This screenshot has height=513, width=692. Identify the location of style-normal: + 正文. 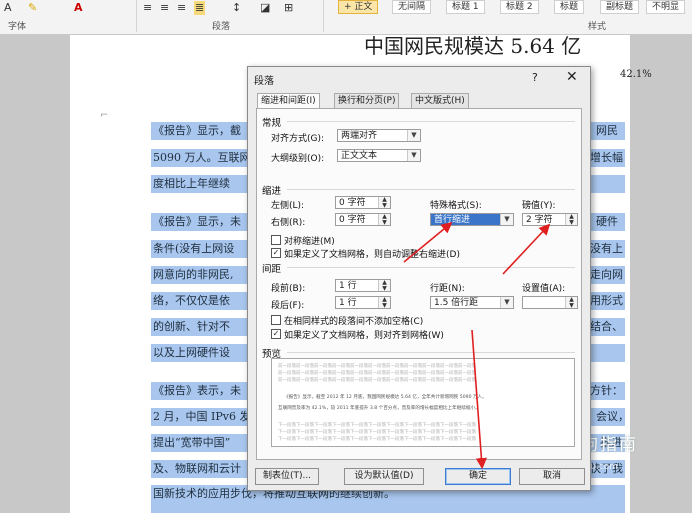
(358, 7).